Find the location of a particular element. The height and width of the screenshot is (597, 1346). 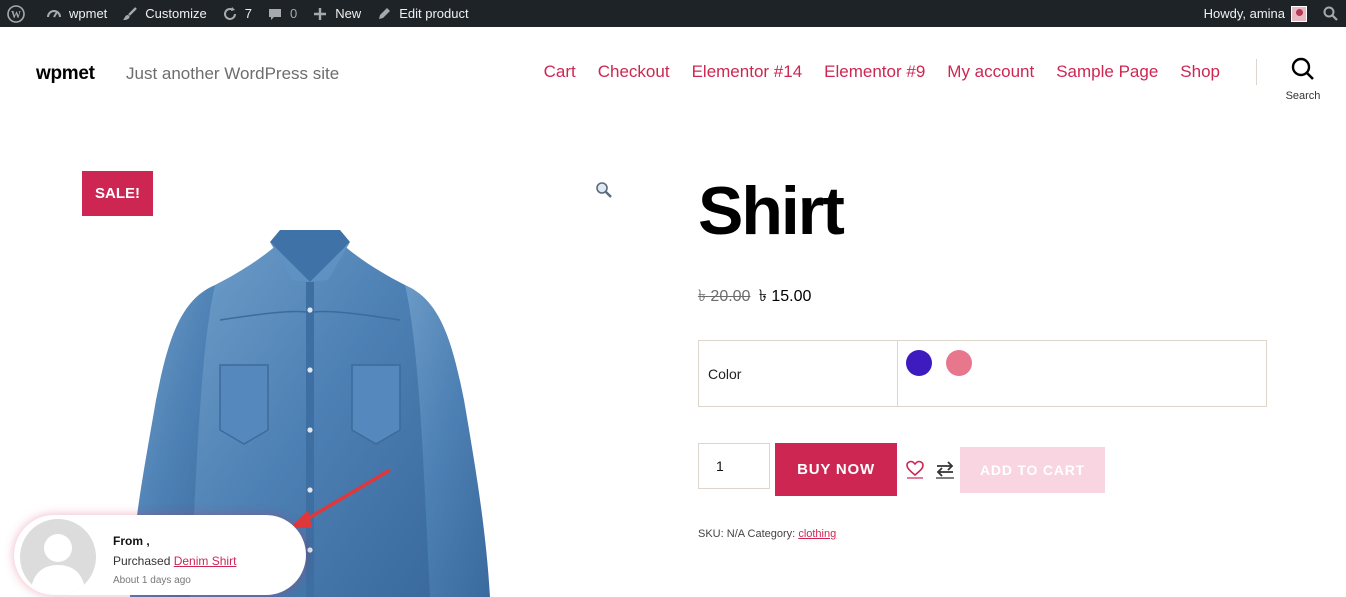

nav-item-checkout: Checkout is located at coordinates (634, 72).